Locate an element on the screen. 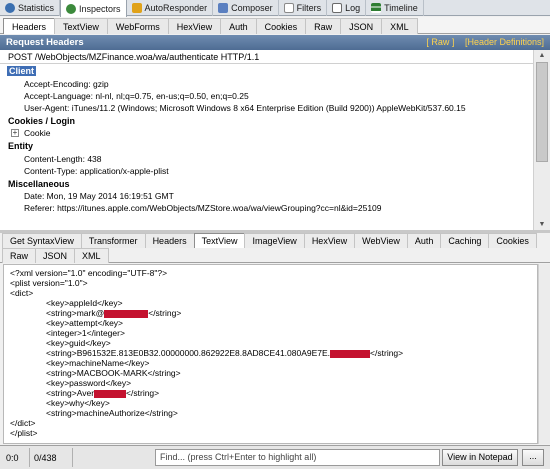 Image resolution: width=550 pixels, height=469 pixels. timeline-icon is located at coordinates (376, 8).